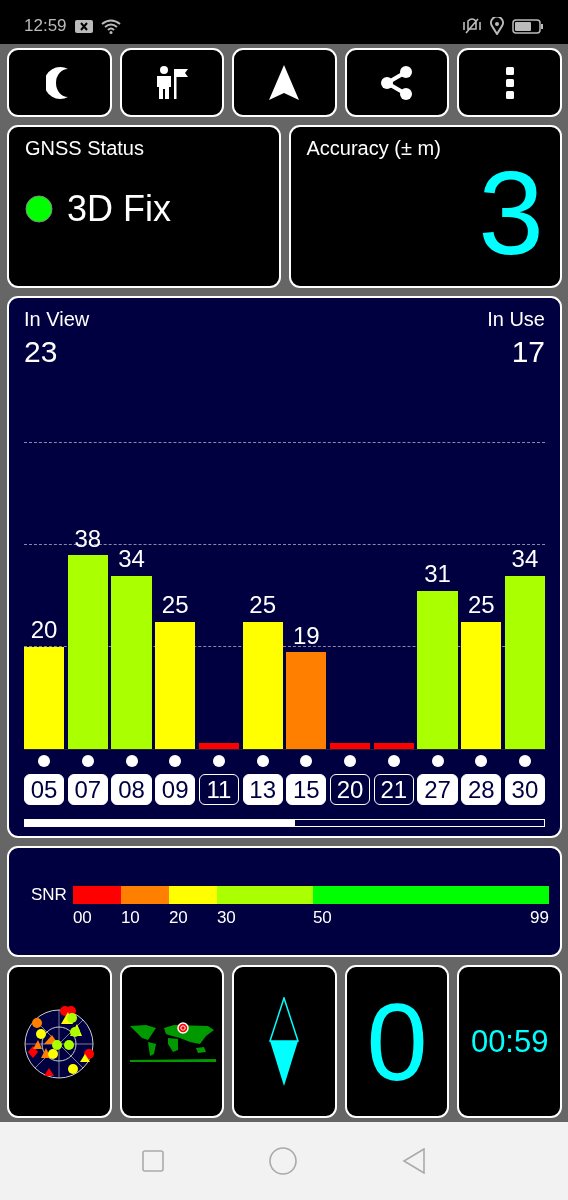 The height and width of the screenshot is (1200, 568). Describe the element at coordinates (110, 26) in the screenshot. I see `wifi-icon` at that location.